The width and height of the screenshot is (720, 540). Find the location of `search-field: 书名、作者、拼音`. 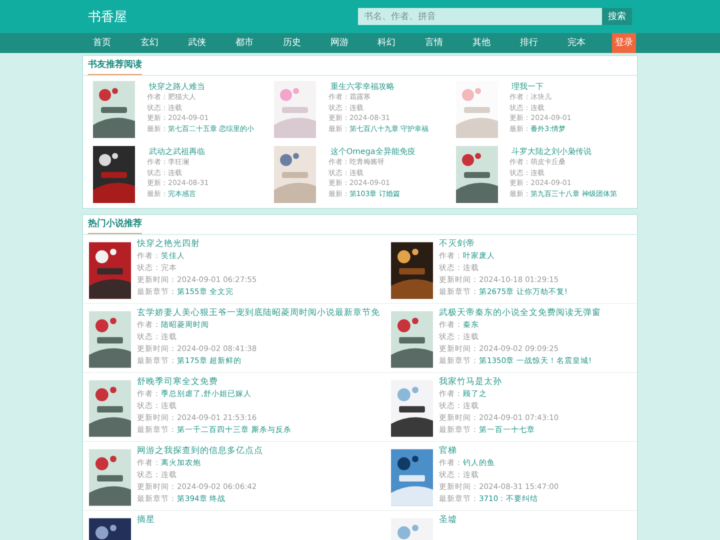

search-field: 书名、作者、拼音 is located at coordinates (480, 16).